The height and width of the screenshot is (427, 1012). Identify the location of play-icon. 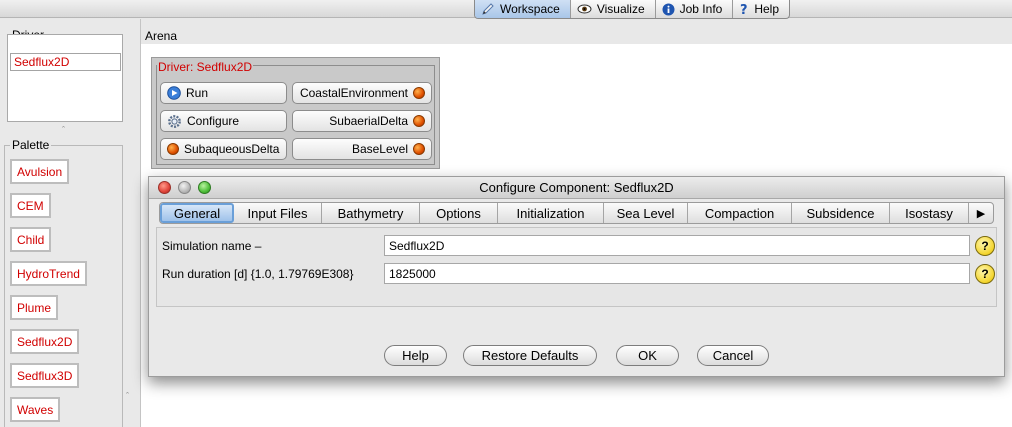
(174, 93).